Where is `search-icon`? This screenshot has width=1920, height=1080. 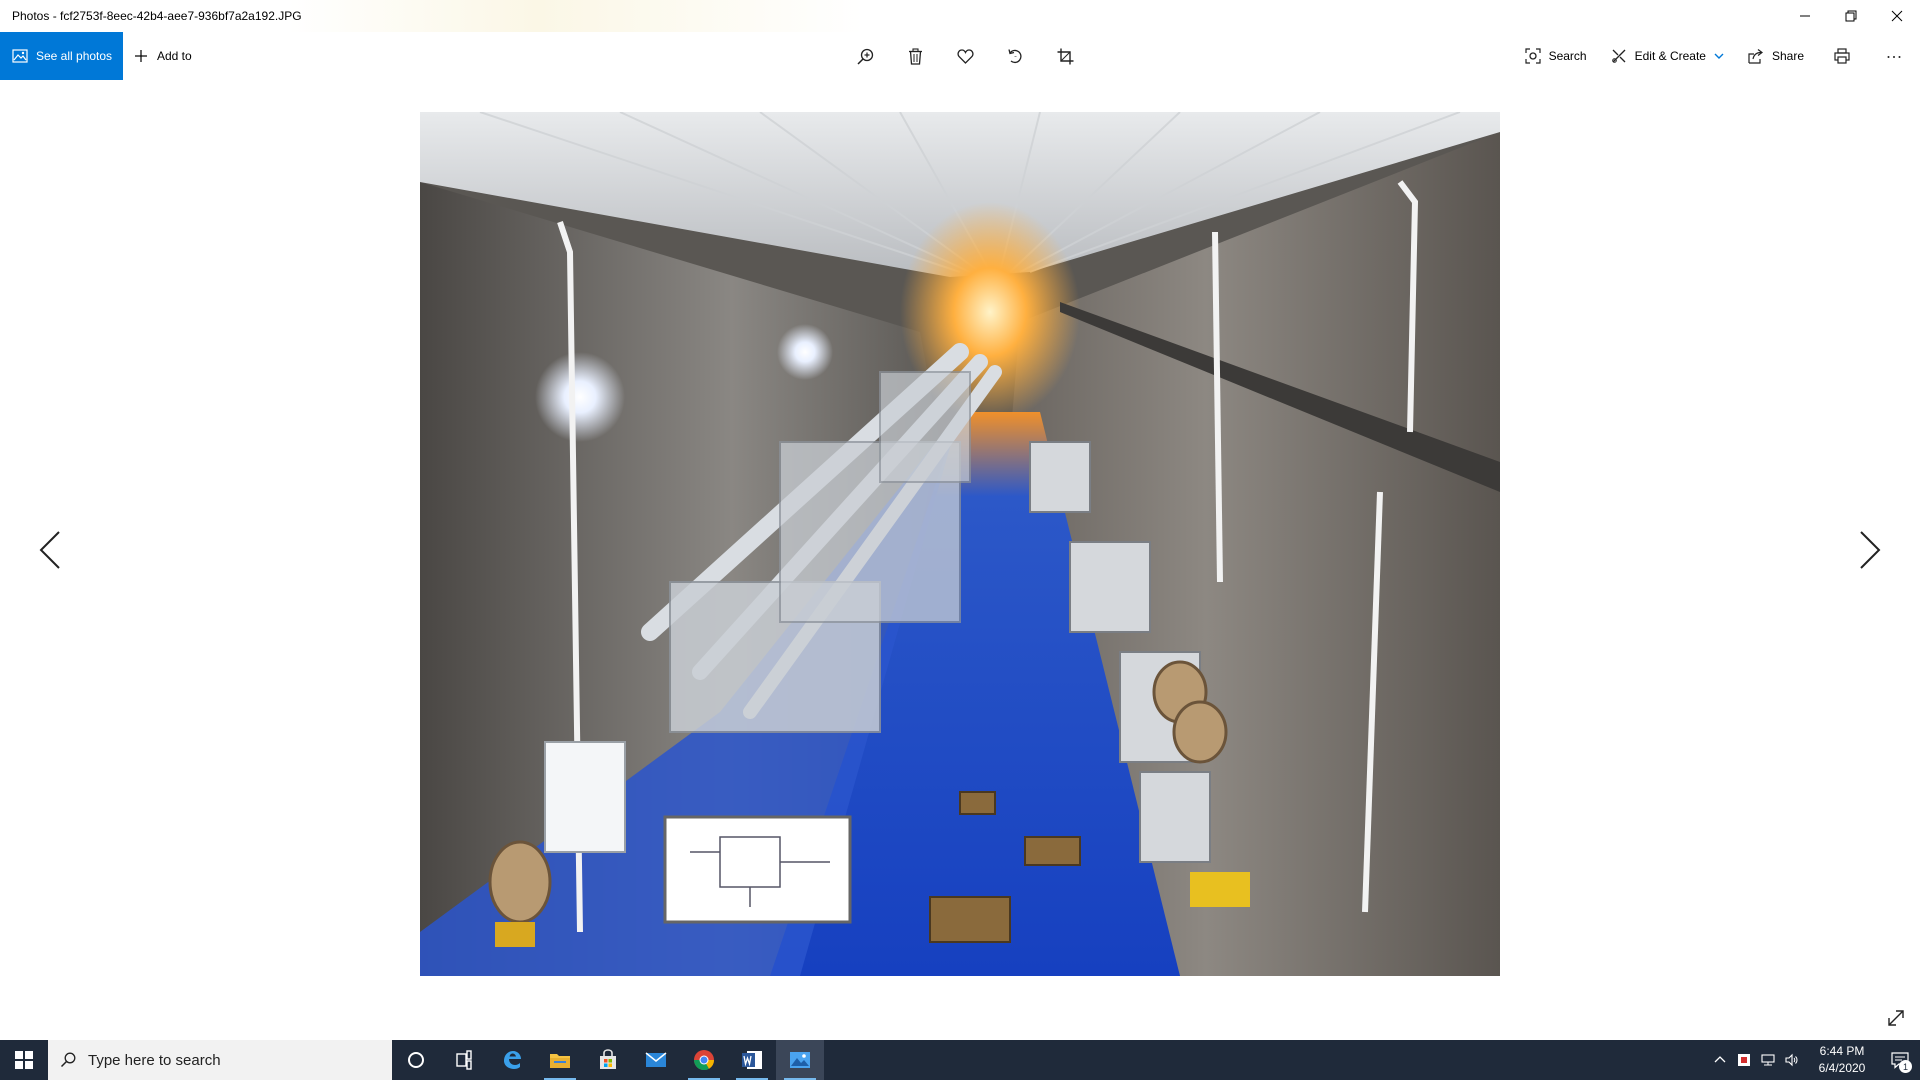 search-icon is located at coordinates (68, 1060).